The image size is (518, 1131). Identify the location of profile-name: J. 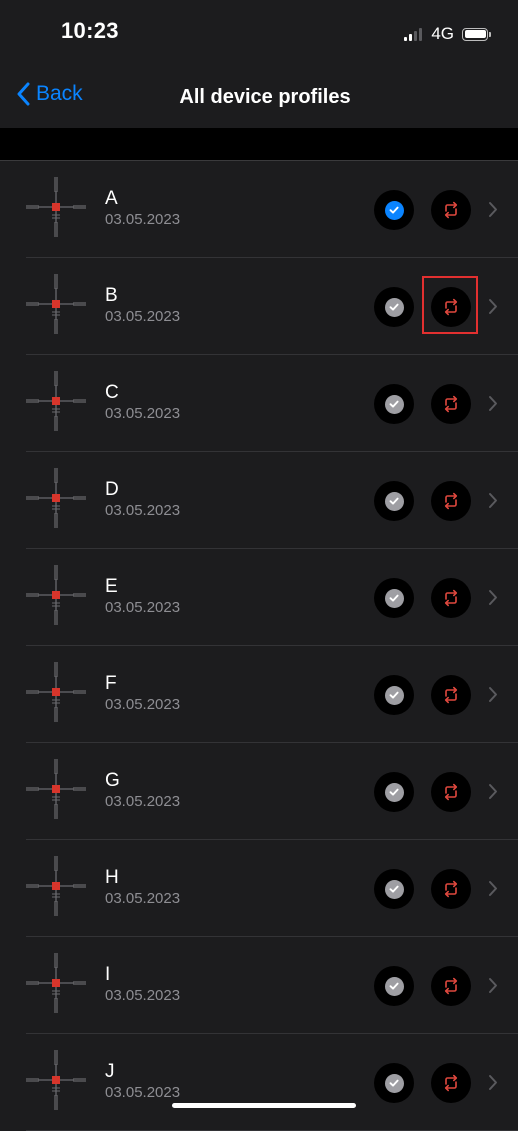
(110, 1071).